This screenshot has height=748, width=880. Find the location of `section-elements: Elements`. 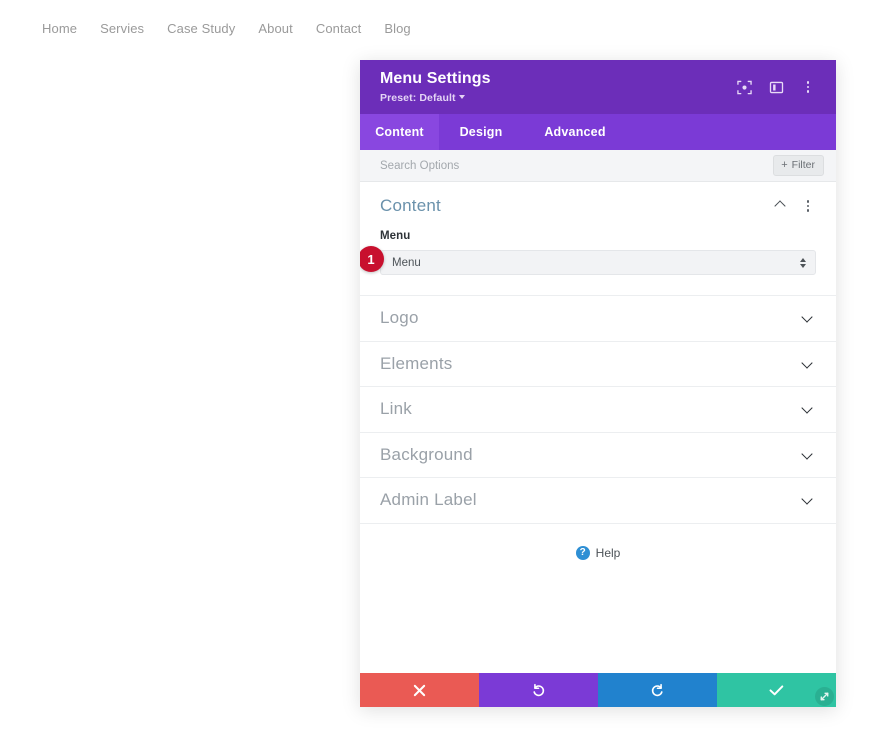

section-elements: Elements is located at coordinates (598, 364).